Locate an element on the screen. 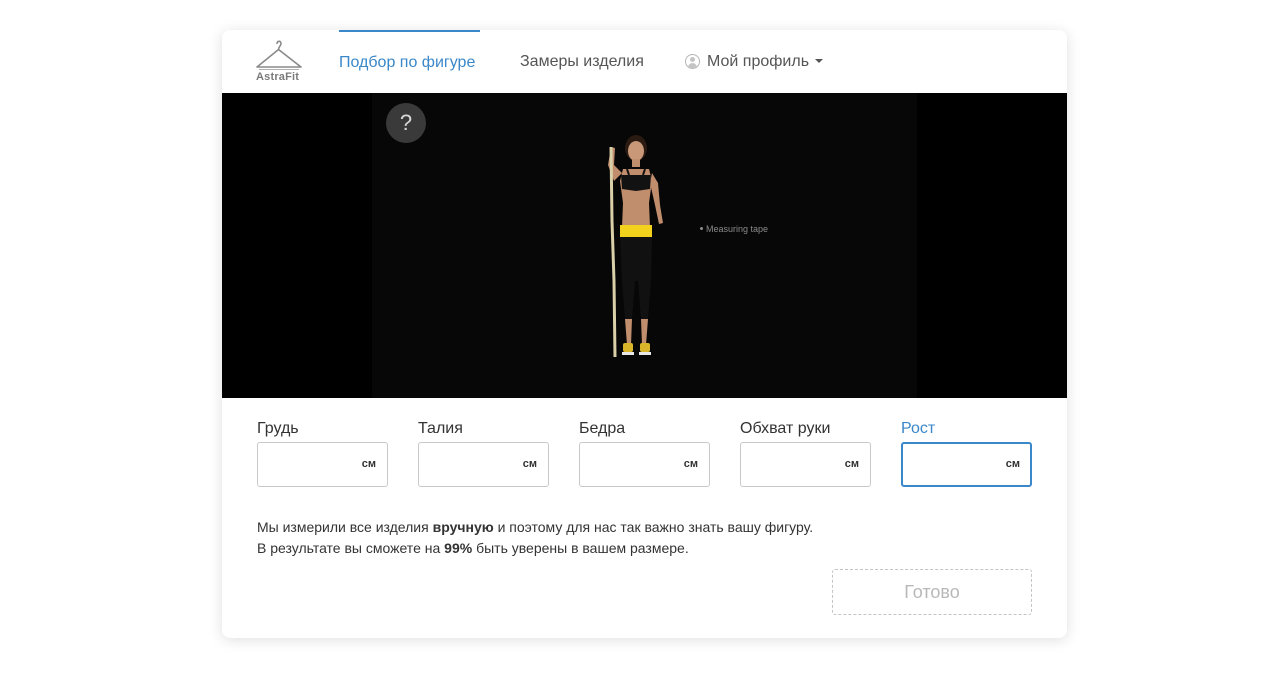 The height and width of the screenshot is (685, 1288). chest-label: Грудь is located at coordinates (278, 428).